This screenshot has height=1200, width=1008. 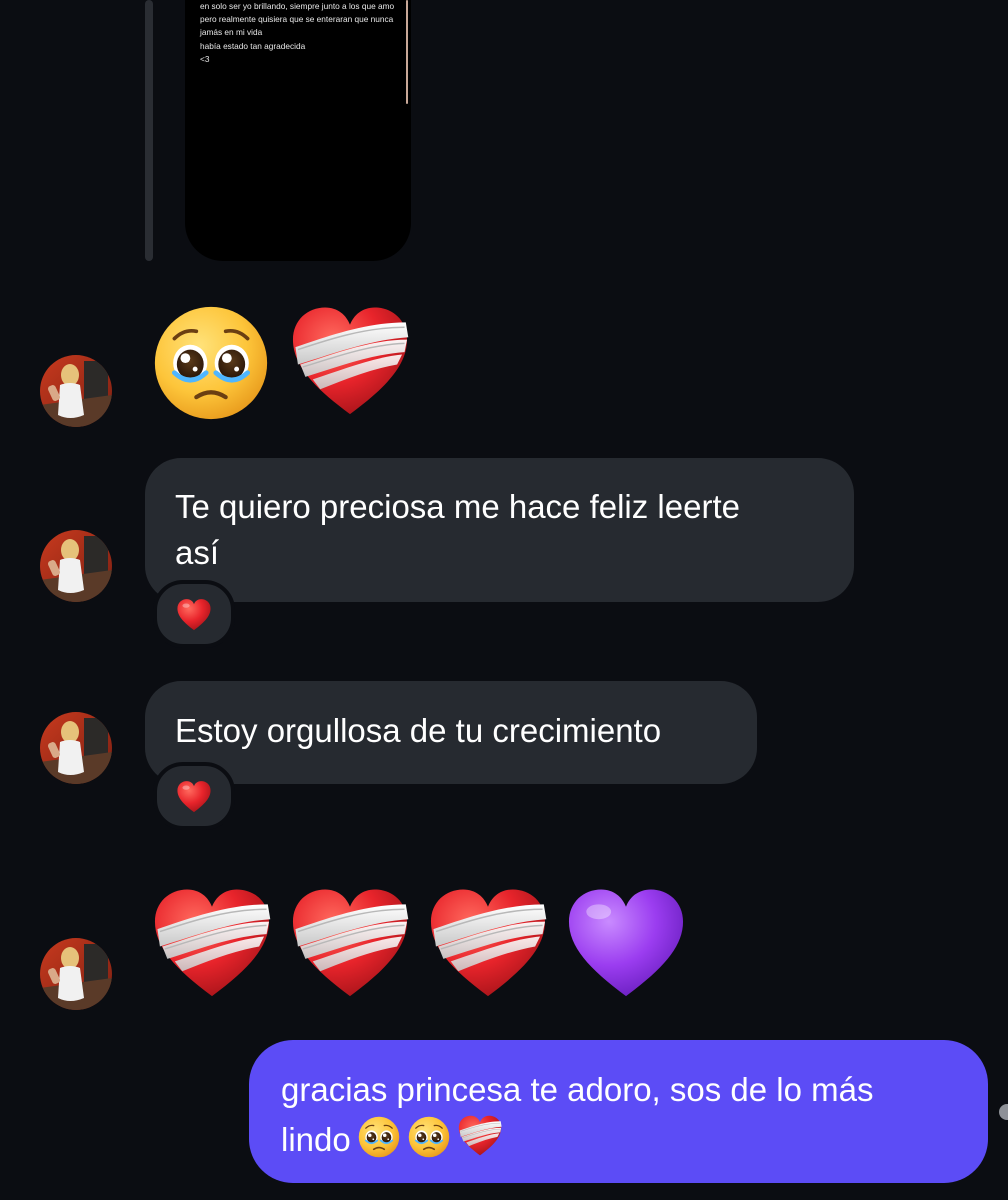 What do you see at coordinates (149, 130) in the screenshot?
I see `reply-indicator-line` at bounding box center [149, 130].